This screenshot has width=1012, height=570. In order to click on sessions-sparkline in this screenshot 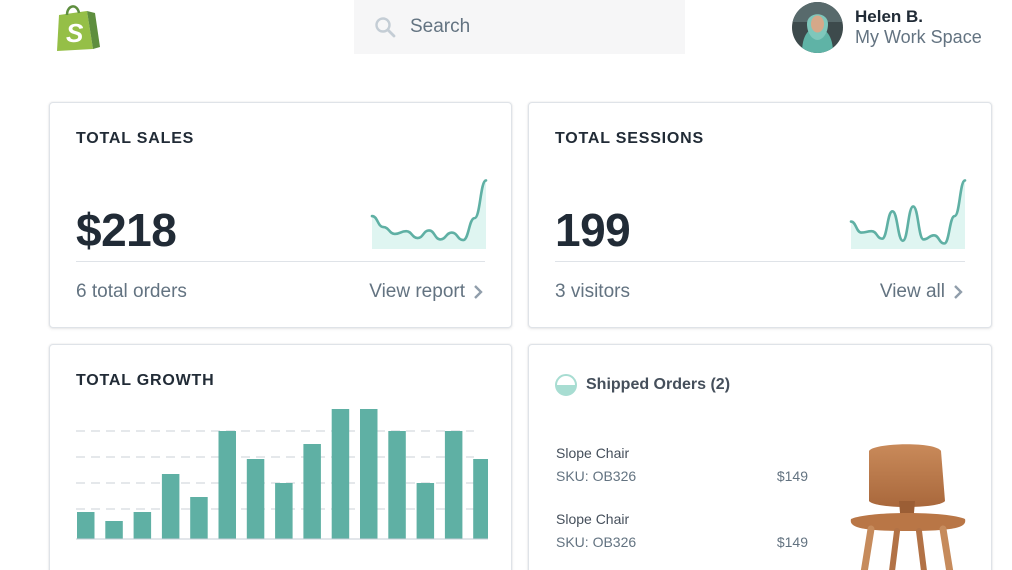, I will do `click(908, 214)`.